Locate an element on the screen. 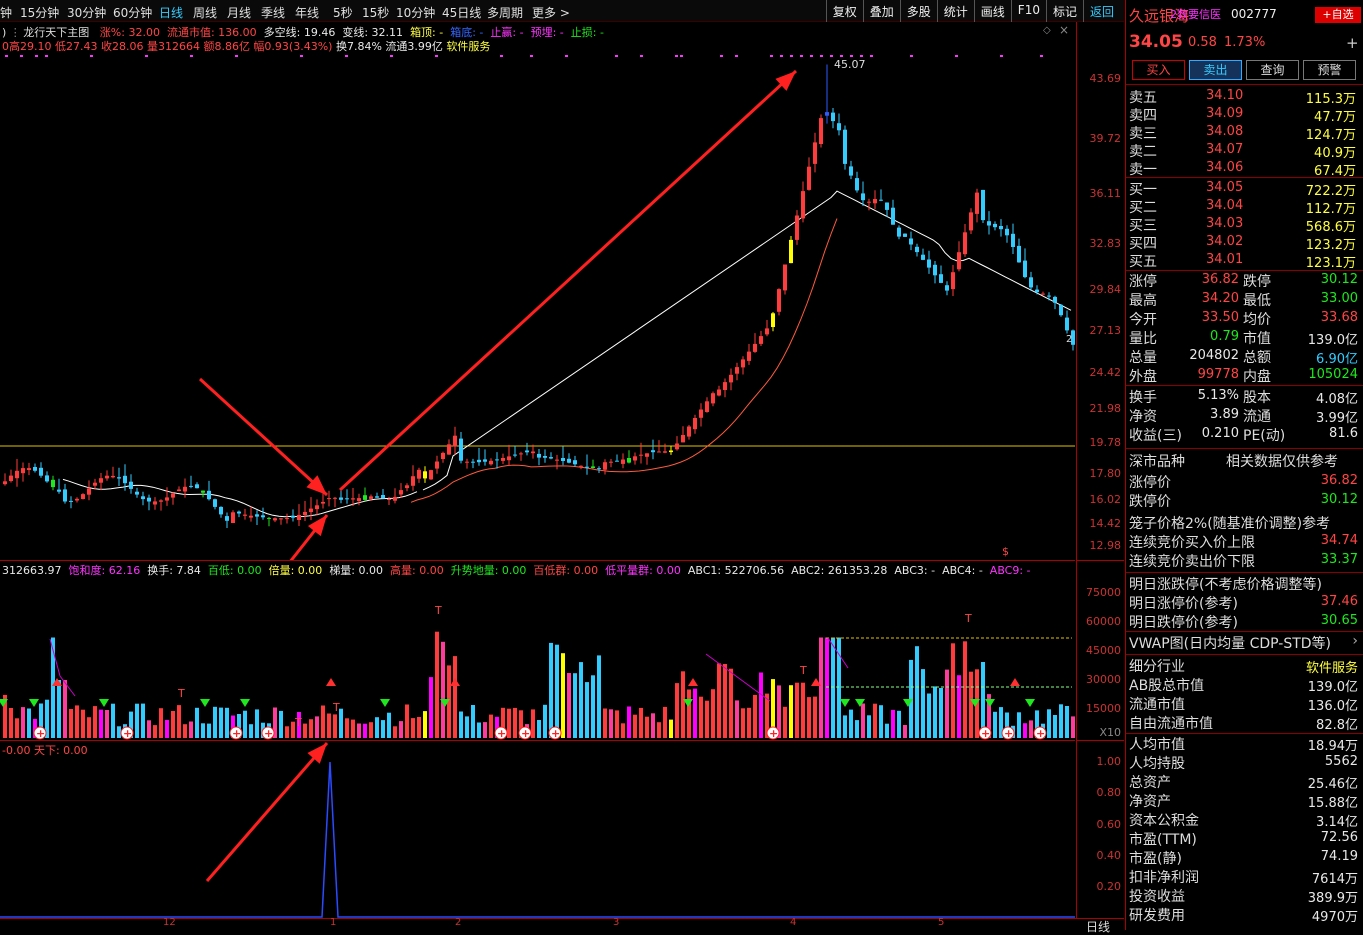  industry-row: 细分行业 软件服务 is located at coordinates (1244, 666).